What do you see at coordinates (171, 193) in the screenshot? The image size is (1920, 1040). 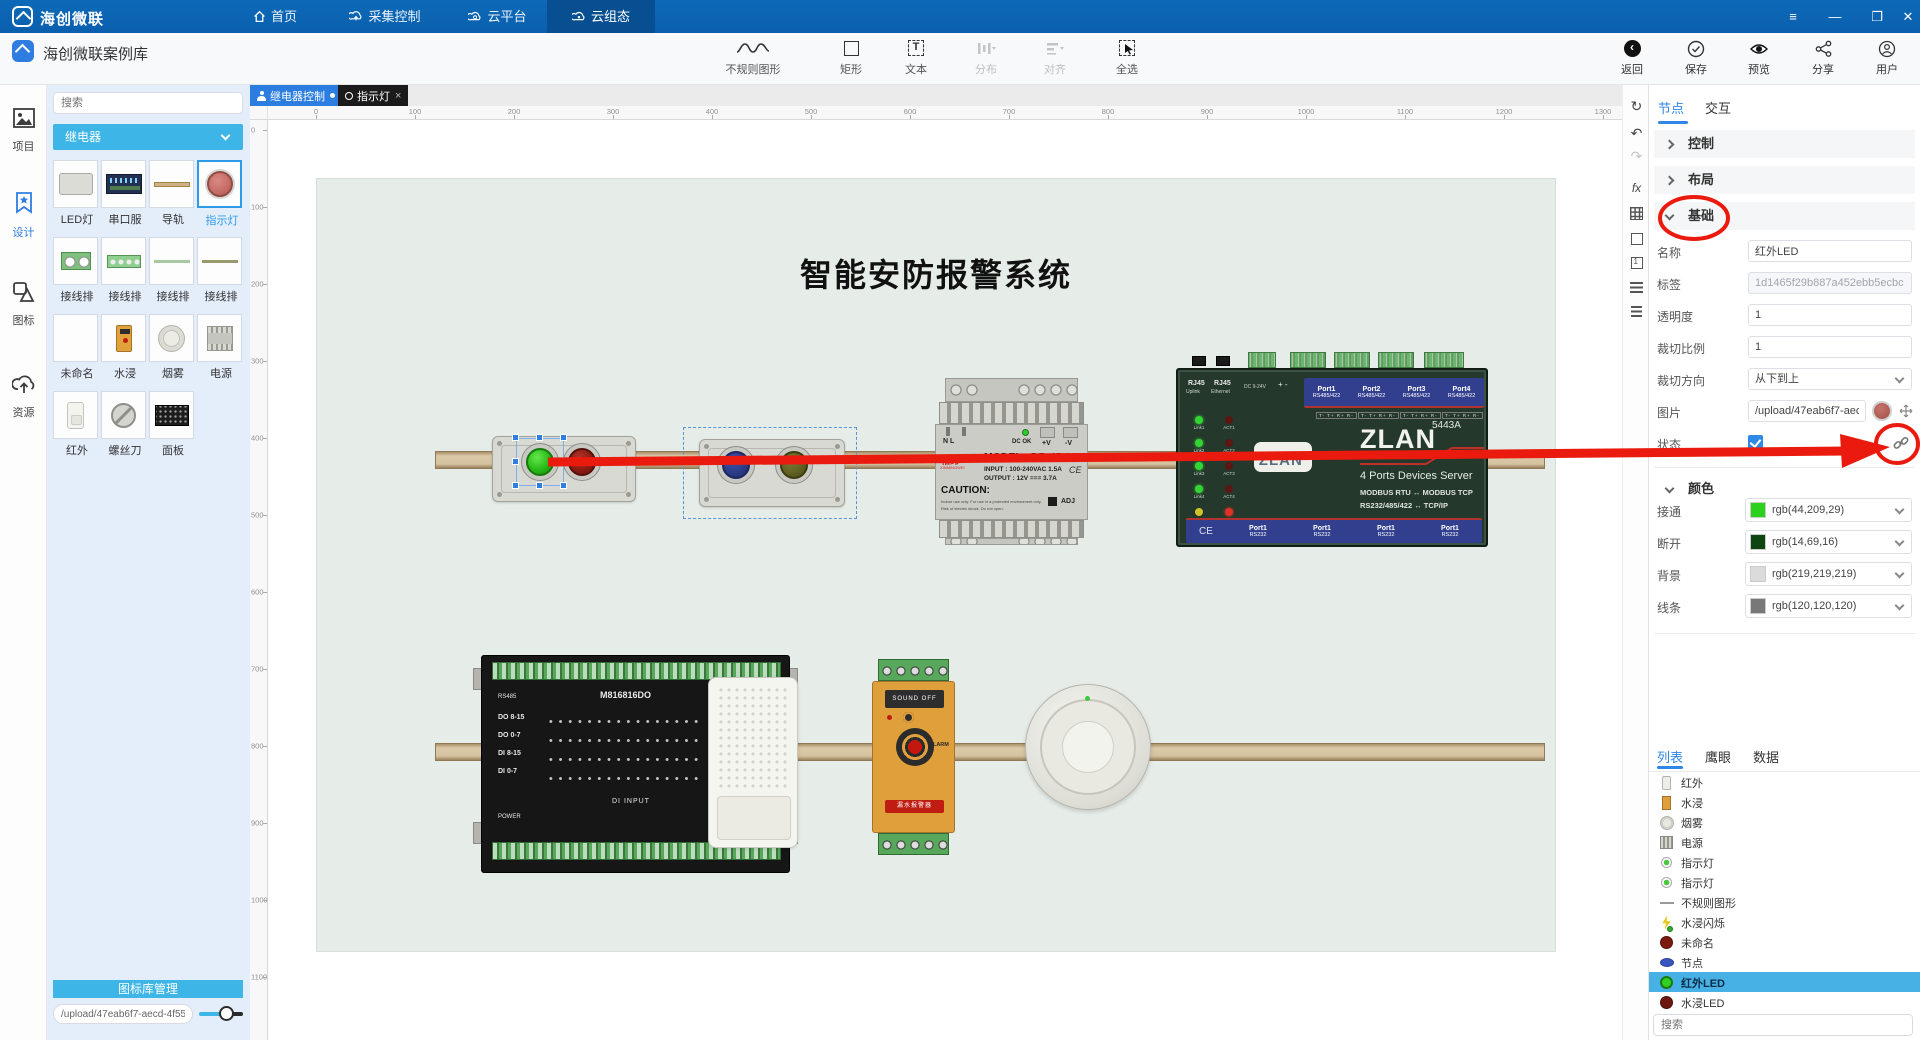 I see `library-item: 导轨` at bounding box center [171, 193].